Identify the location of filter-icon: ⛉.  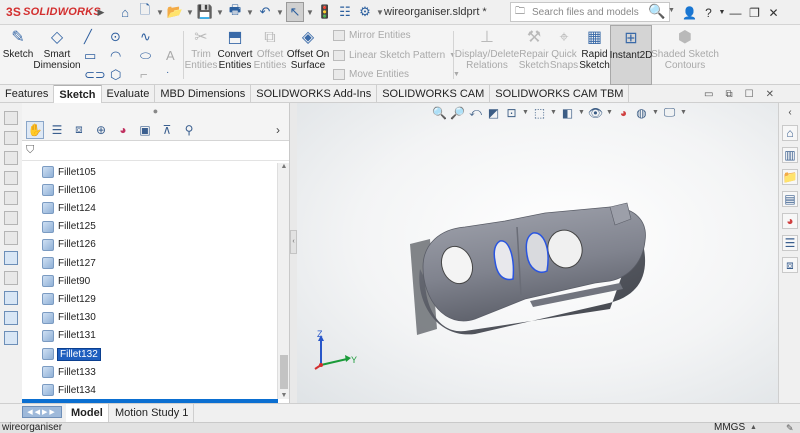
(30, 150).